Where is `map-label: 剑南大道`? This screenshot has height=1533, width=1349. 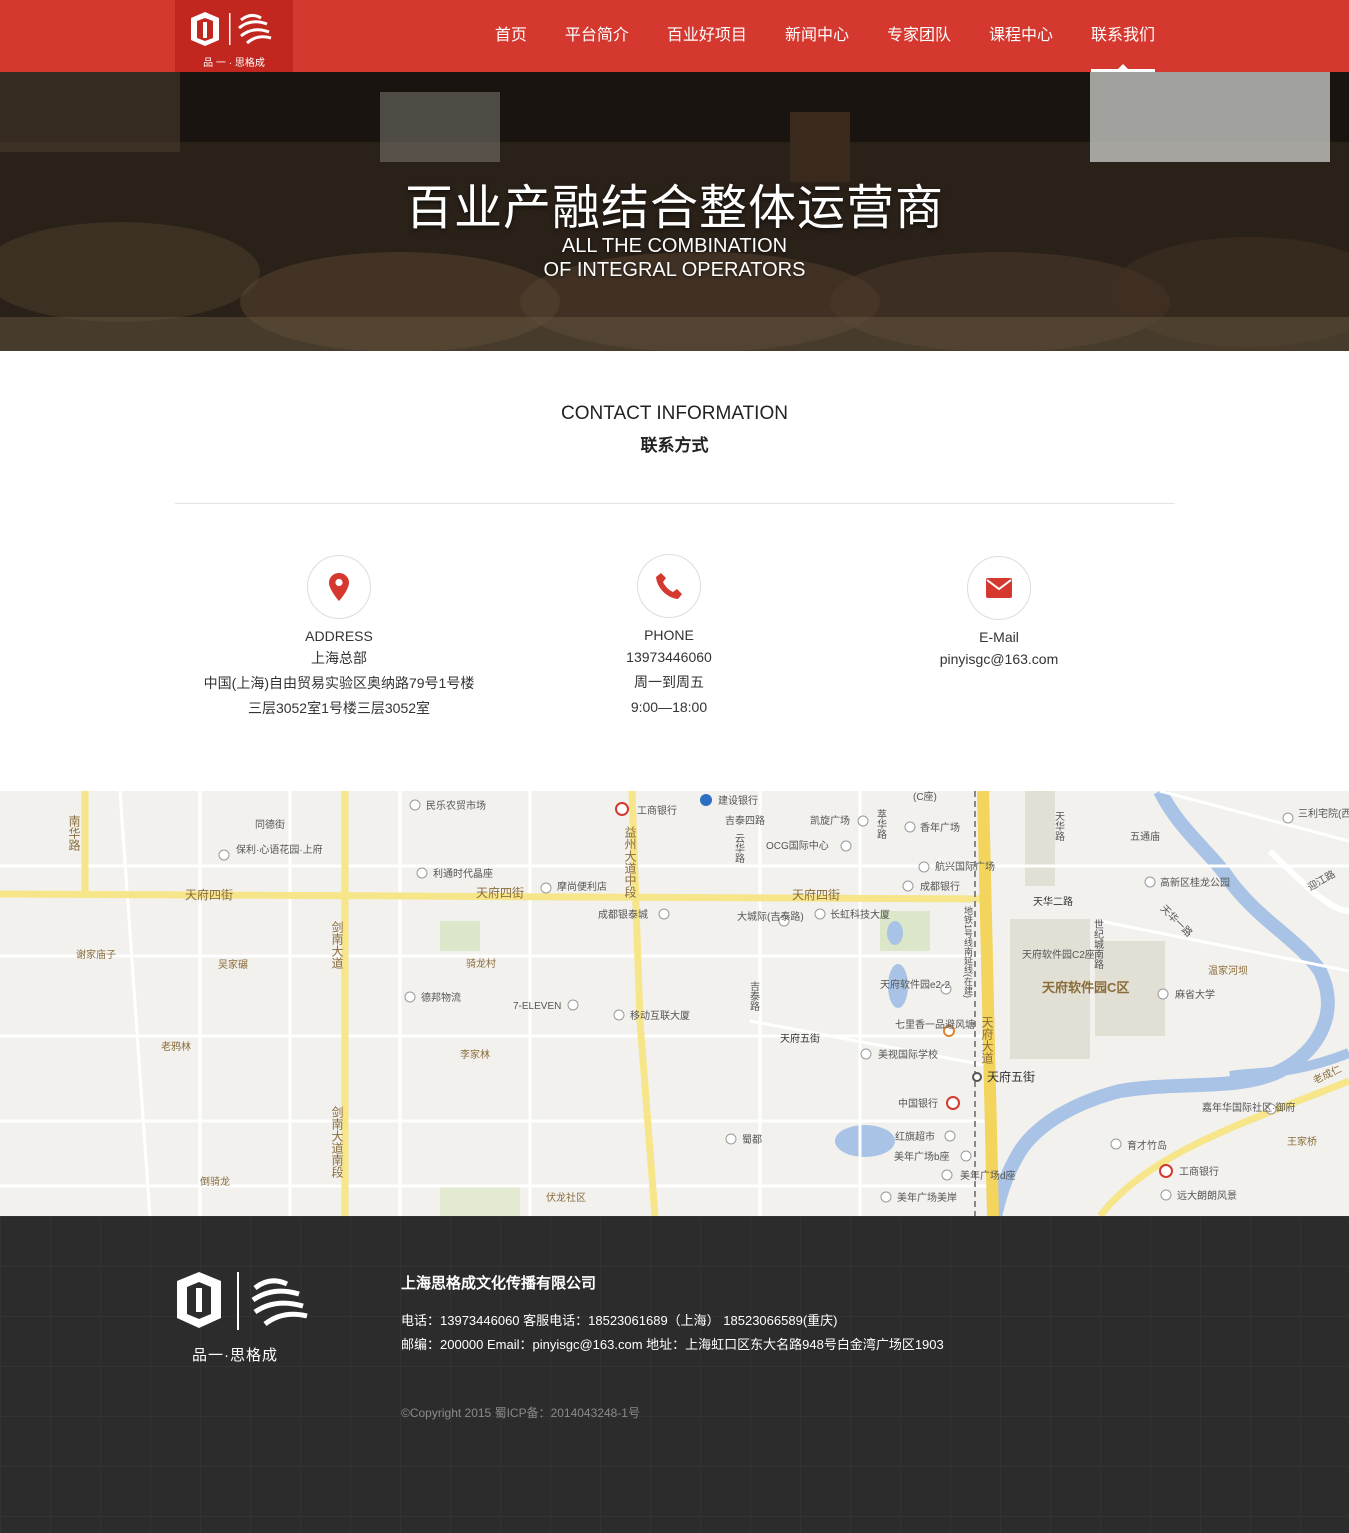
map-label: 剑南大道 is located at coordinates (337, 944).